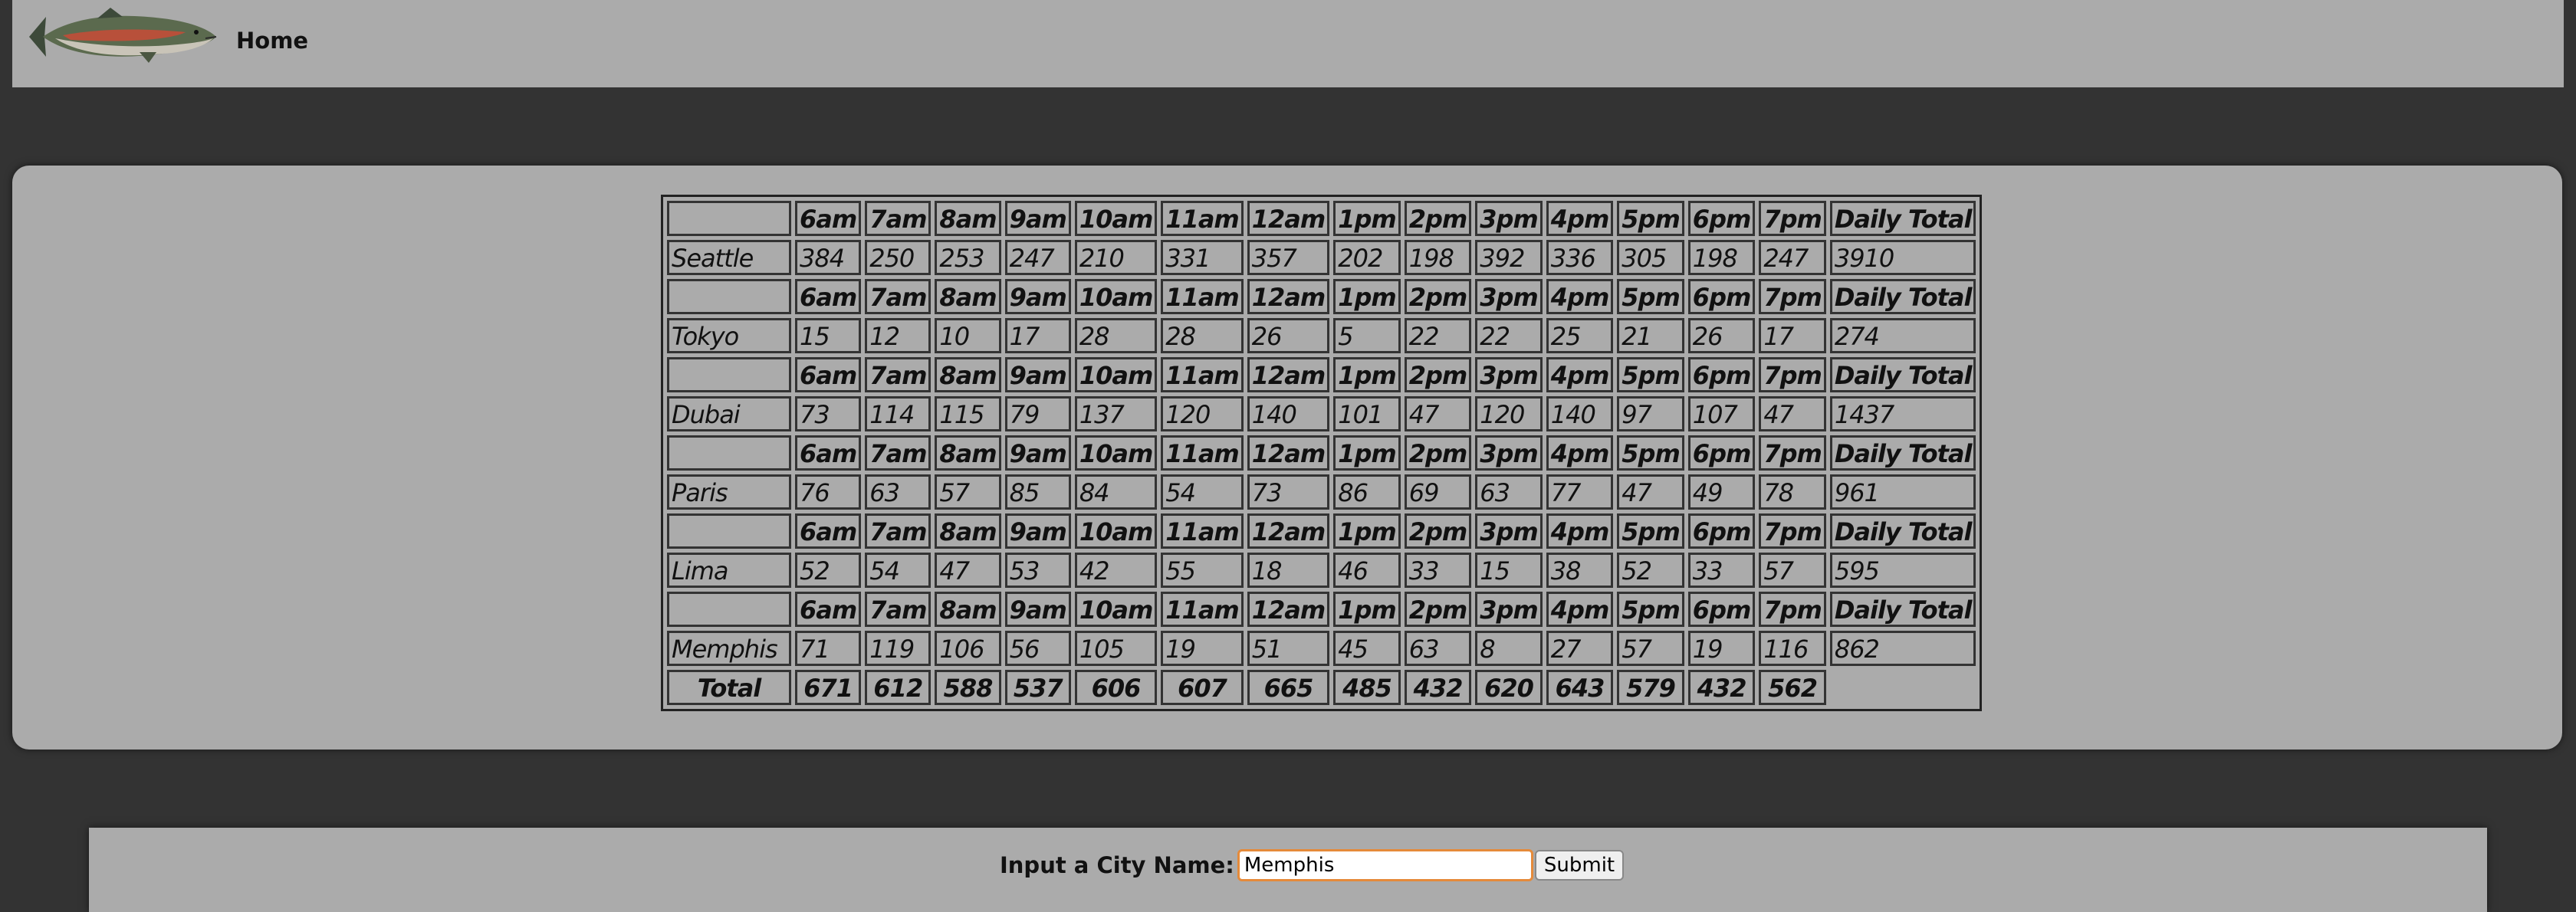 This screenshot has width=2576, height=912. What do you see at coordinates (1321, 571) in the screenshot?
I see `city-row: Lima 52 54 47 53 42 55 18 46 33 15 38 52 33 57 595` at bounding box center [1321, 571].